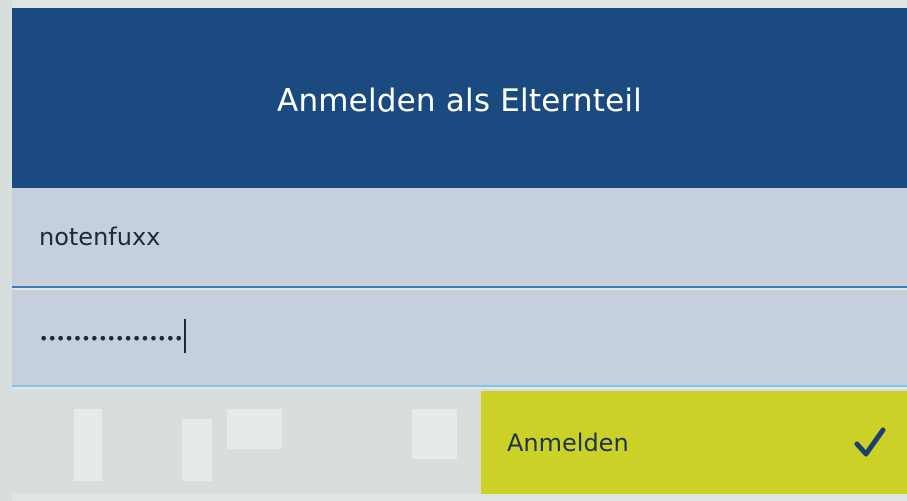 This screenshot has height=501, width=907. What do you see at coordinates (111, 338) in the screenshot?
I see `password-value: •••••••••••••••••` at bounding box center [111, 338].